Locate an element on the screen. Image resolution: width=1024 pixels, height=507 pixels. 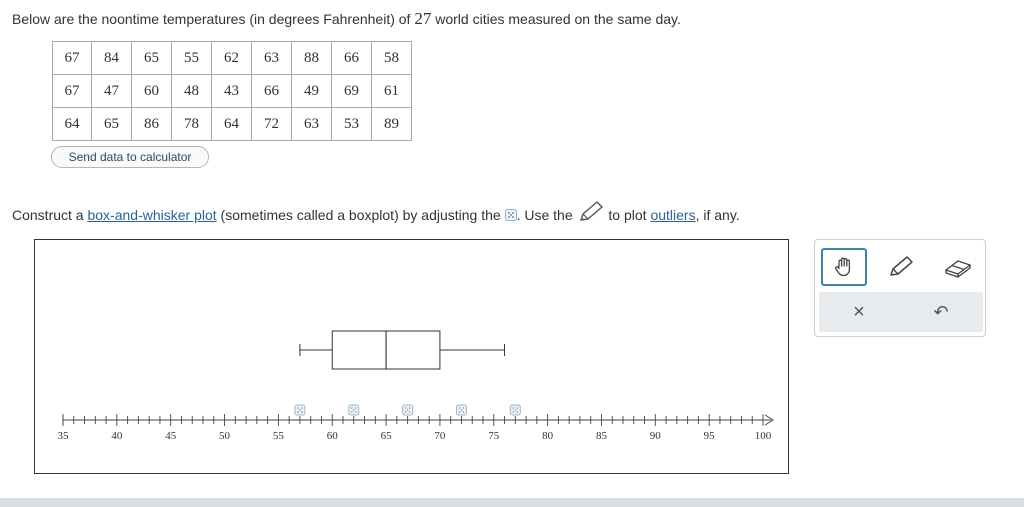
table-cell: 89 is located at coordinates (391, 124).